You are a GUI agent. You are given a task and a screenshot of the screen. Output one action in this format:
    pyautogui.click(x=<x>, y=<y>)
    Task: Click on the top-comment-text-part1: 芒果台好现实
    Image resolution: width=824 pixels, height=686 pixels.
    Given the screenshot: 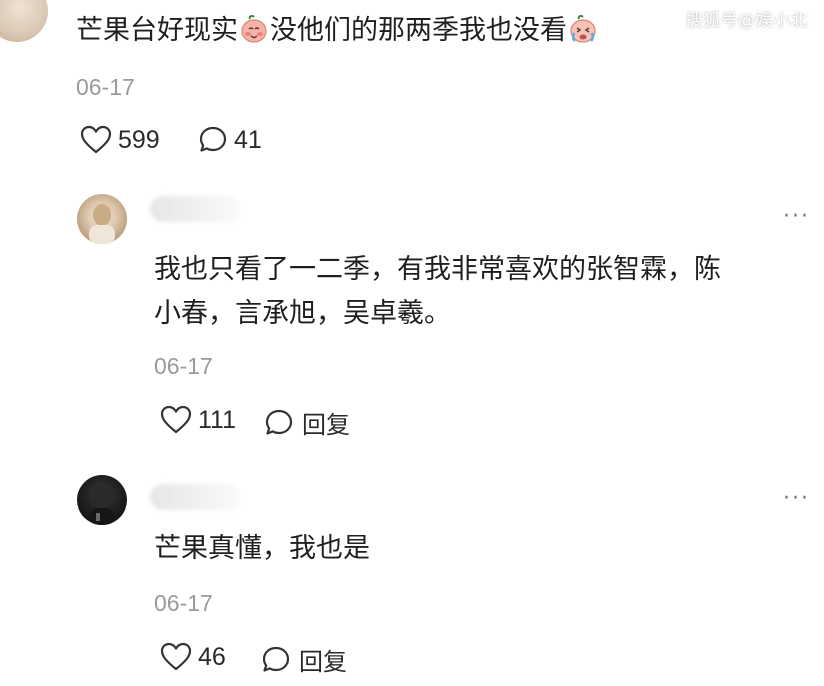 What is the action you would take?
    pyautogui.click(x=157, y=30)
    